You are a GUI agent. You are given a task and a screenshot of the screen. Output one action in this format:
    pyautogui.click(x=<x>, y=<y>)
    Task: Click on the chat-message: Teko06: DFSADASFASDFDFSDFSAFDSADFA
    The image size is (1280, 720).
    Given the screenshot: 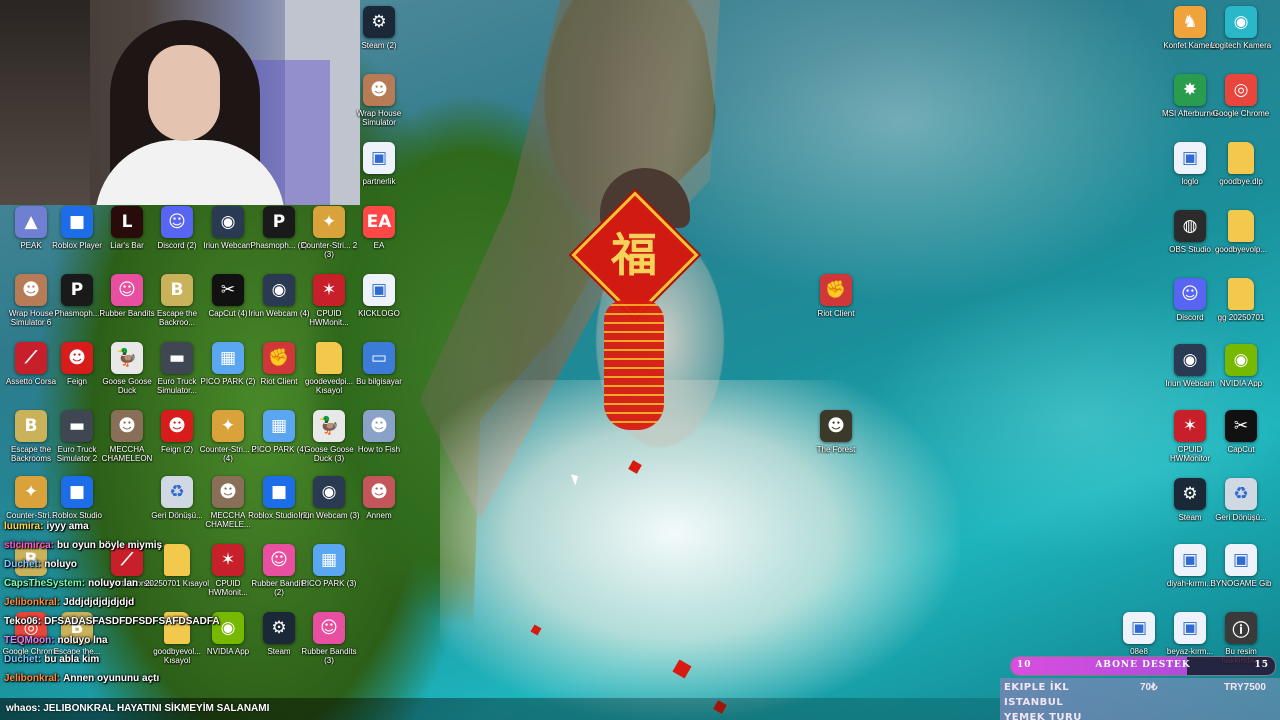 What is the action you would take?
    pyautogui.click(x=112, y=621)
    